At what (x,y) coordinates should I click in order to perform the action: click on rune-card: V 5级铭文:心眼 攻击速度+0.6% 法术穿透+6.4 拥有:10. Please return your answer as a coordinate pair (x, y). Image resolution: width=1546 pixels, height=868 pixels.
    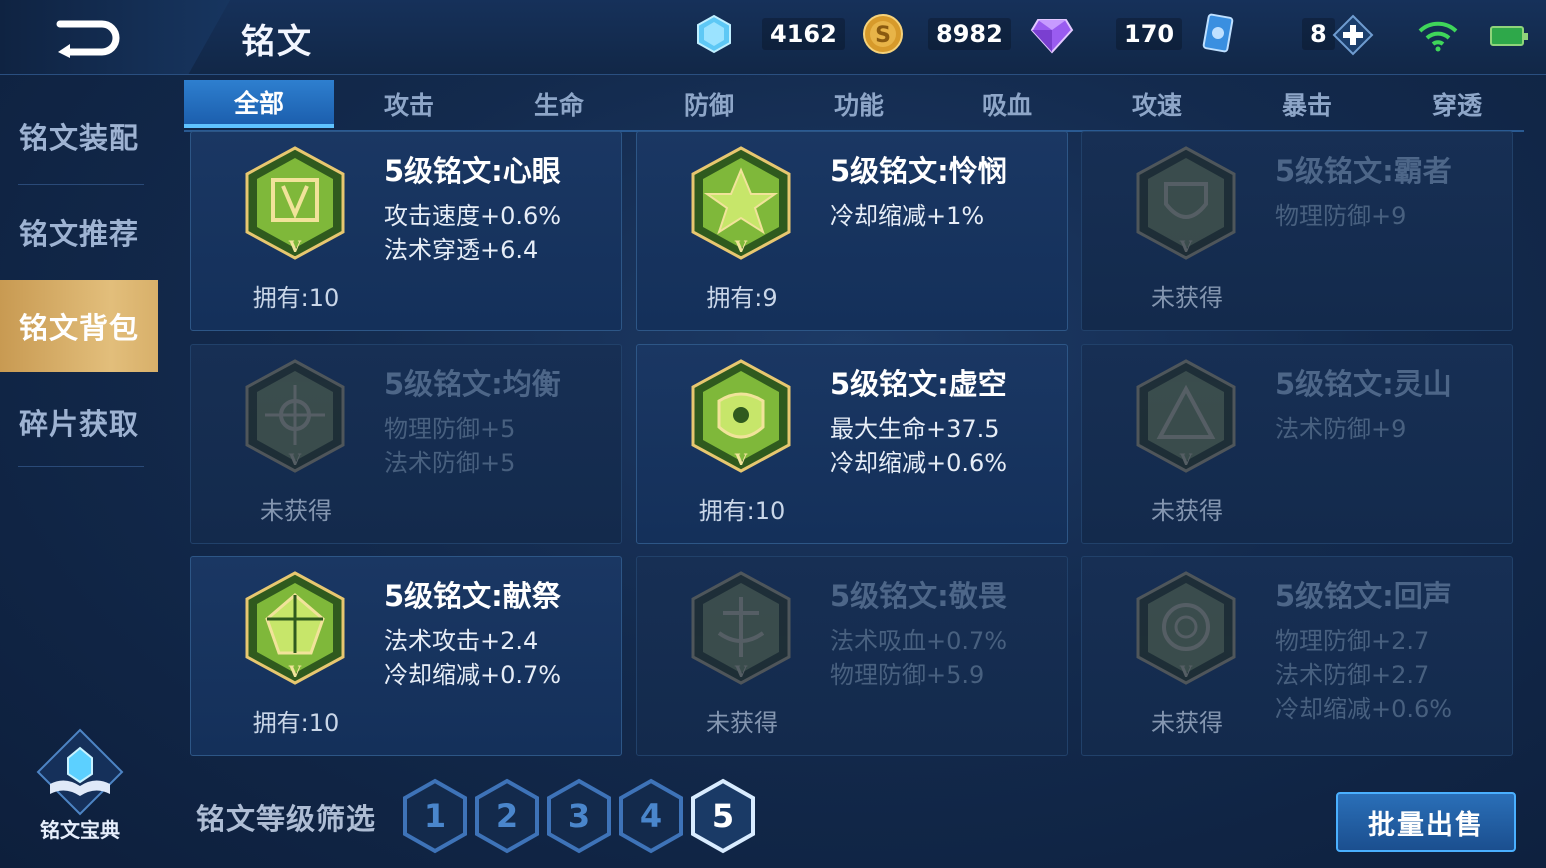
    Looking at the image, I should click on (406, 231).